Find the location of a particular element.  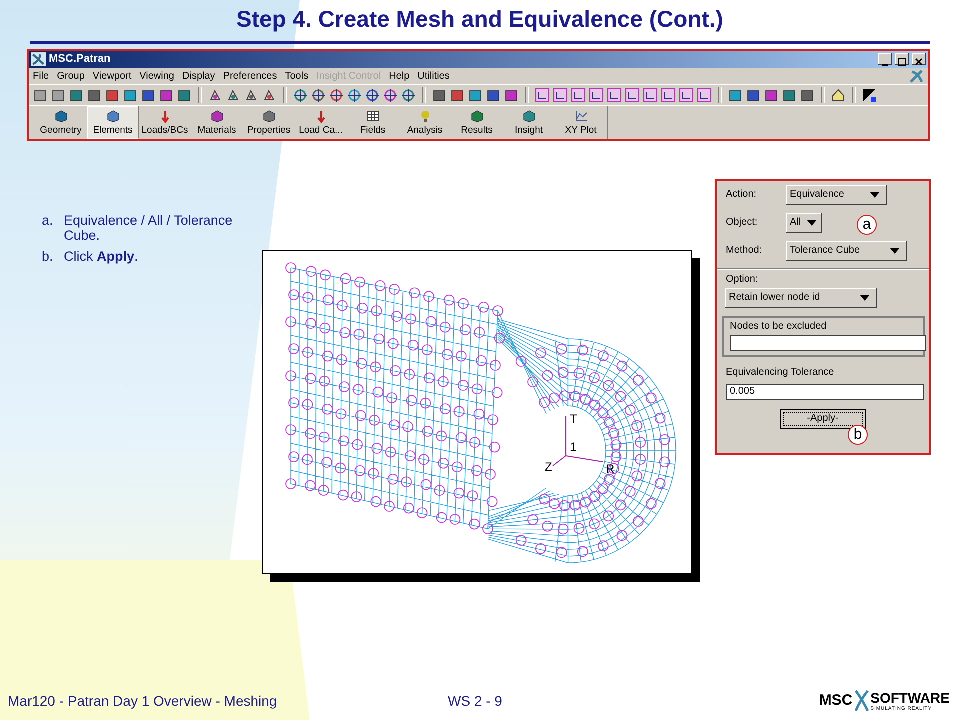

menu-item: Group is located at coordinates (71, 76).